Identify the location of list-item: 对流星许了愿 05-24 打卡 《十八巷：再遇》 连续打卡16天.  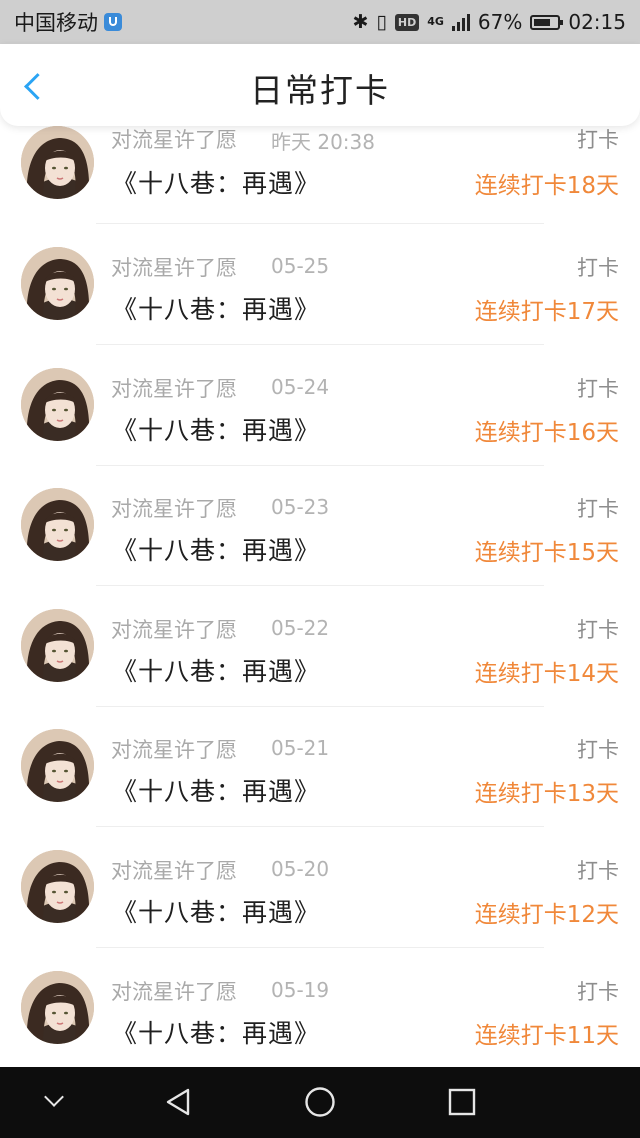
(320, 411).